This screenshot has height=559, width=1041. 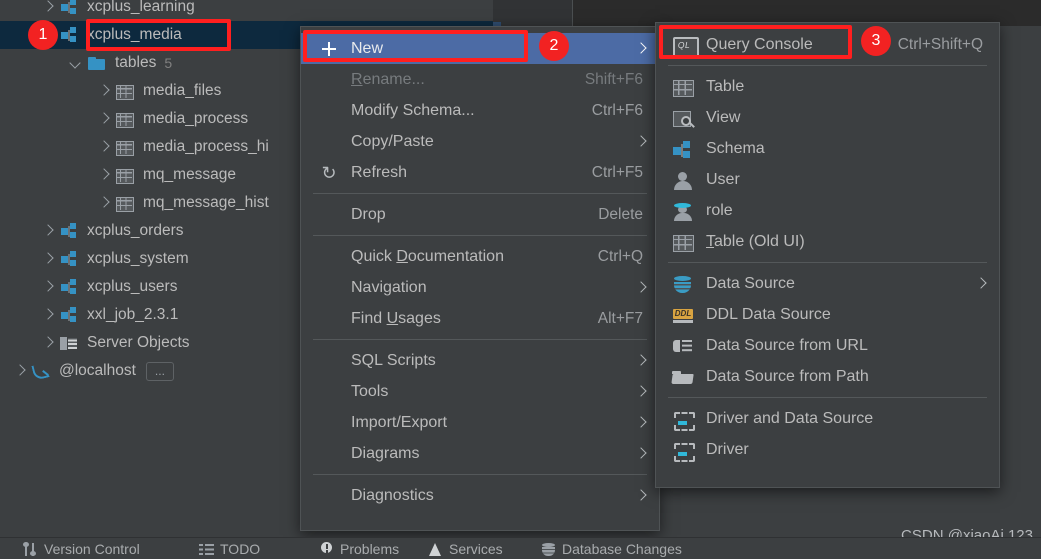 What do you see at coordinates (396, 318) in the screenshot?
I see `menu-item-label: Find Usages` at bounding box center [396, 318].